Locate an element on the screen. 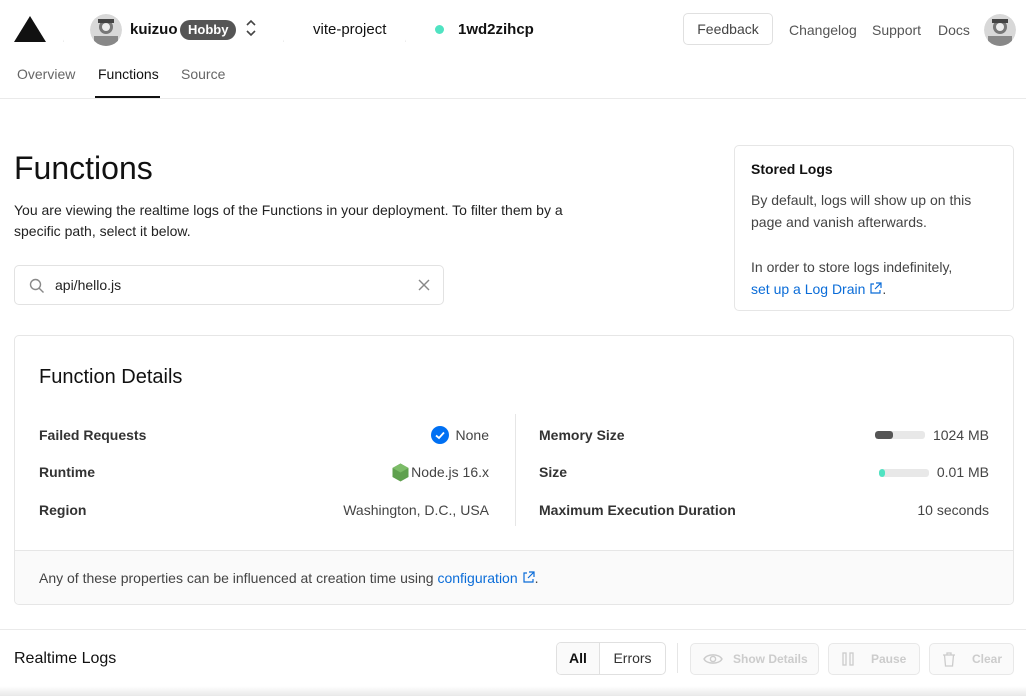 The width and height of the screenshot is (1026, 696). log-filter-toggle: All Errors is located at coordinates (611, 658).